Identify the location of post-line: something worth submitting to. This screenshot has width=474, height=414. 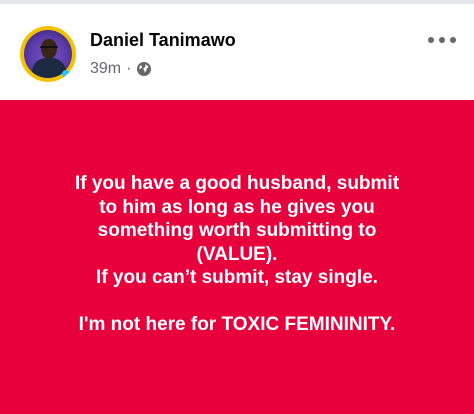
(237, 230).